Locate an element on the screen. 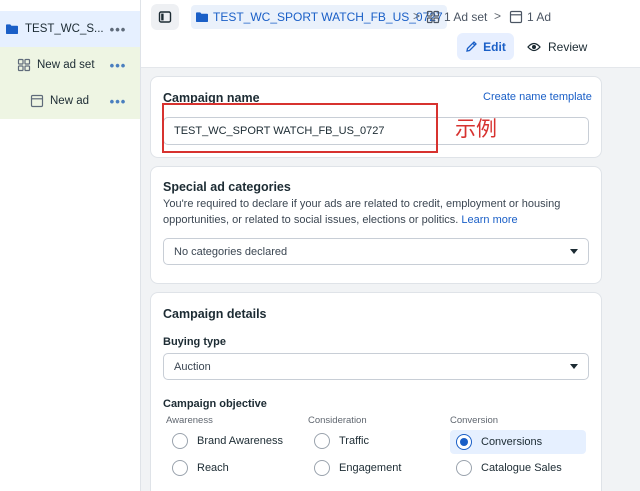 Image resolution: width=640 pixels, height=491 pixels. breadcrumb-campaign-label: TEST_WC_SPORT WATCH_FB_US_0727 is located at coordinates (328, 17).